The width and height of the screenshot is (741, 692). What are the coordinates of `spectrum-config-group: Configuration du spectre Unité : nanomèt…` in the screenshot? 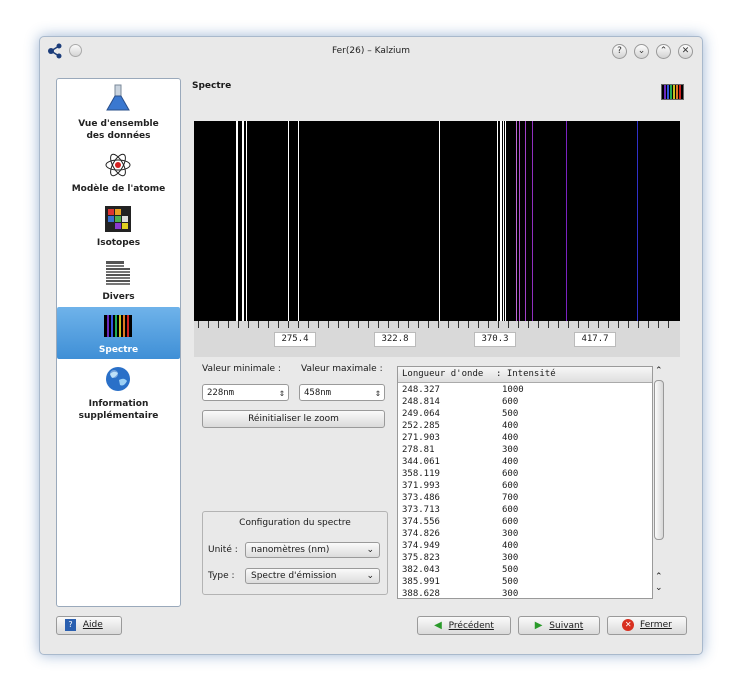 It's located at (295, 553).